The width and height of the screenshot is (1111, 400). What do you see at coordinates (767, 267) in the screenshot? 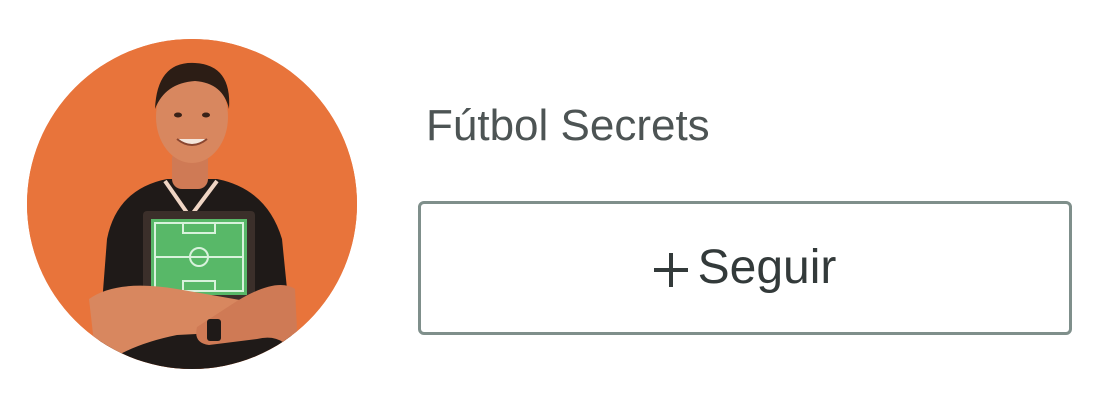
I see `follow-button-label: Seguir` at bounding box center [767, 267].